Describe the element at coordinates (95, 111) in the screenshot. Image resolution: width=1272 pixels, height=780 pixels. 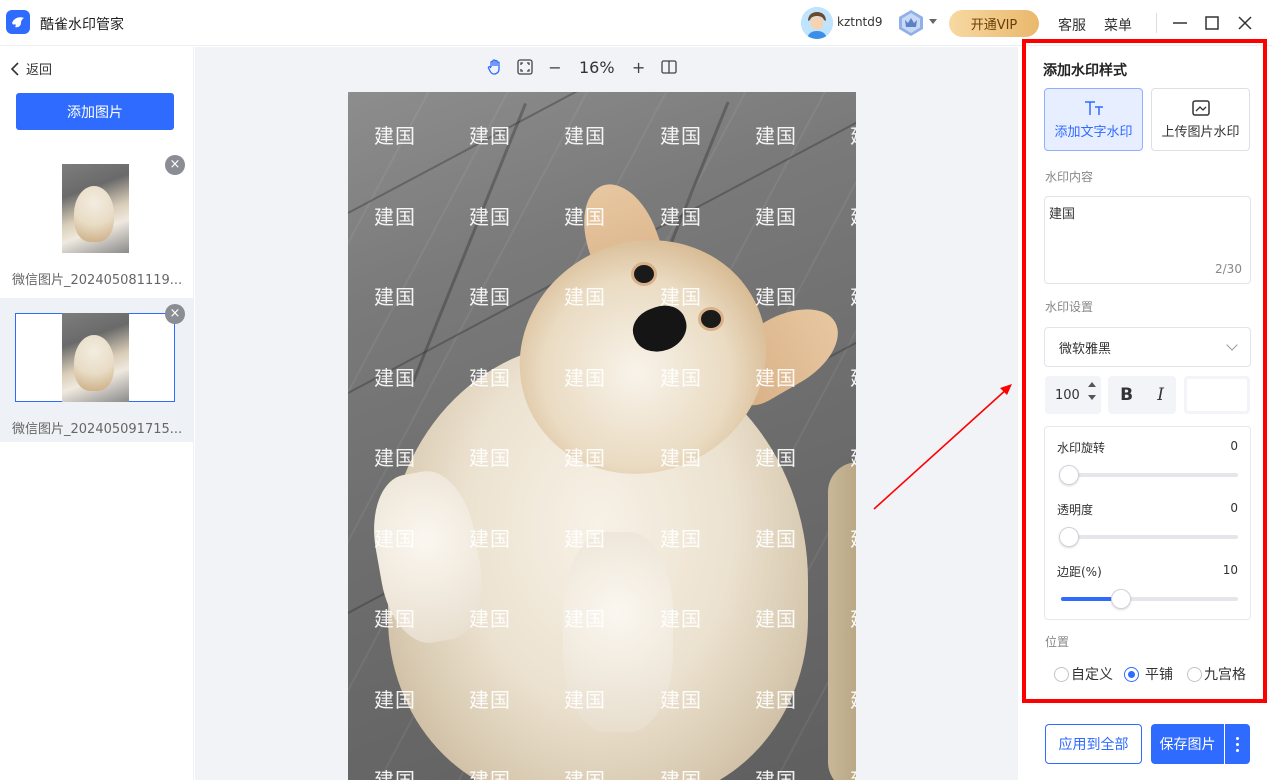
I see `add-image-button: 添加图片` at that location.